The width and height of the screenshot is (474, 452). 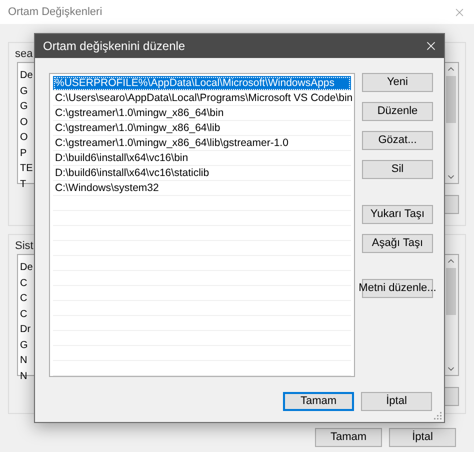 What do you see at coordinates (202, 173) in the screenshot?
I see `path-item: D:\build6\install\x64\vc16\staticlib` at bounding box center [202, 173].